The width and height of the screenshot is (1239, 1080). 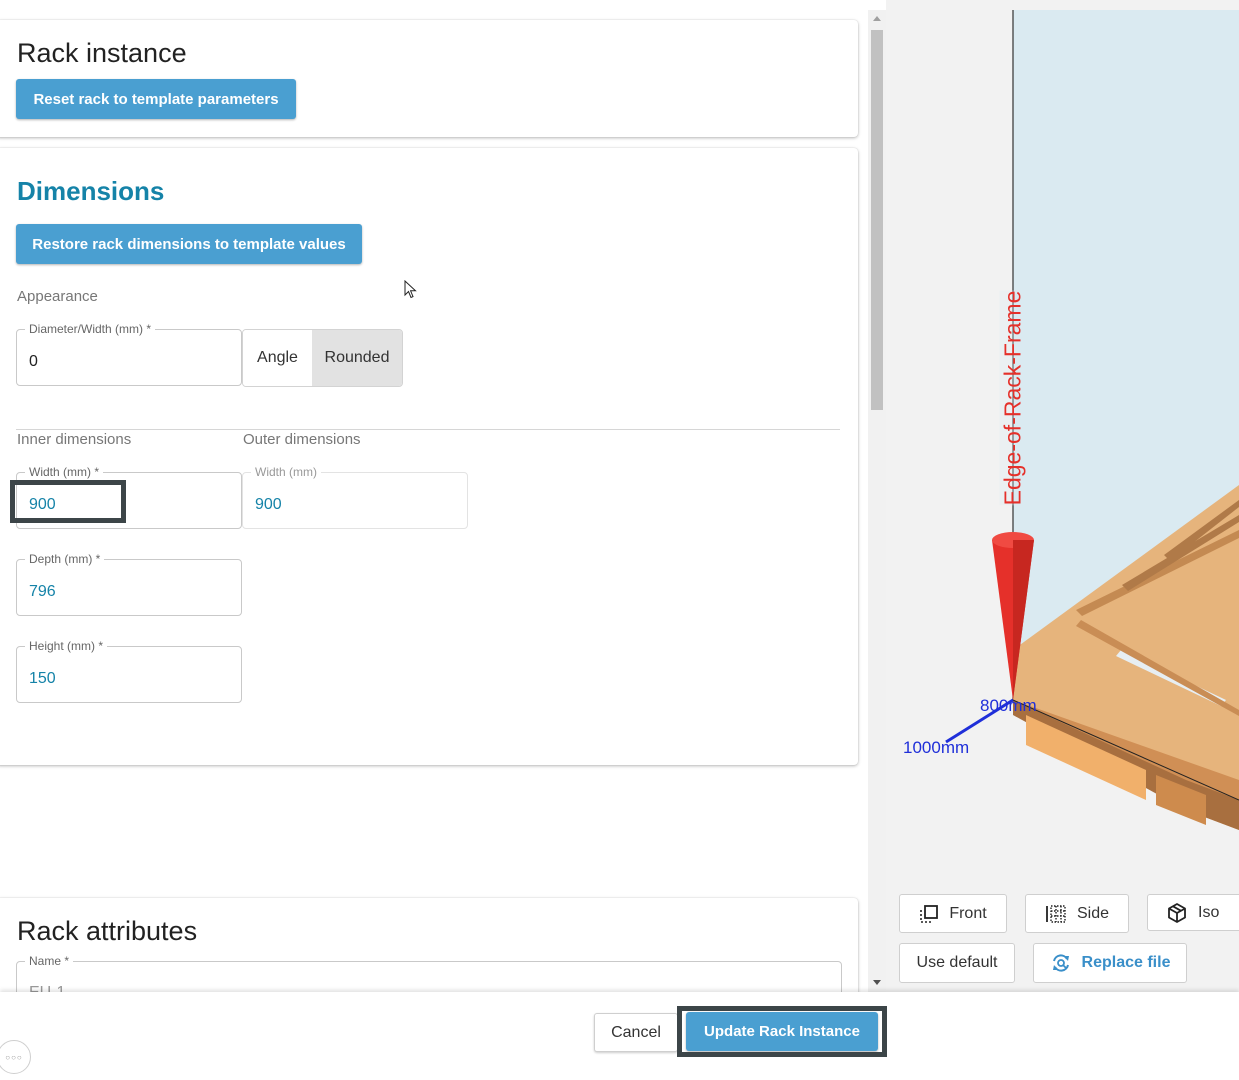 What do you see at coordinates (1013, 398) in the screenshot?
I see `edge-of-rack-frame-label: Edge-of-Rack-Frame` at bounding box center [1013, 398].